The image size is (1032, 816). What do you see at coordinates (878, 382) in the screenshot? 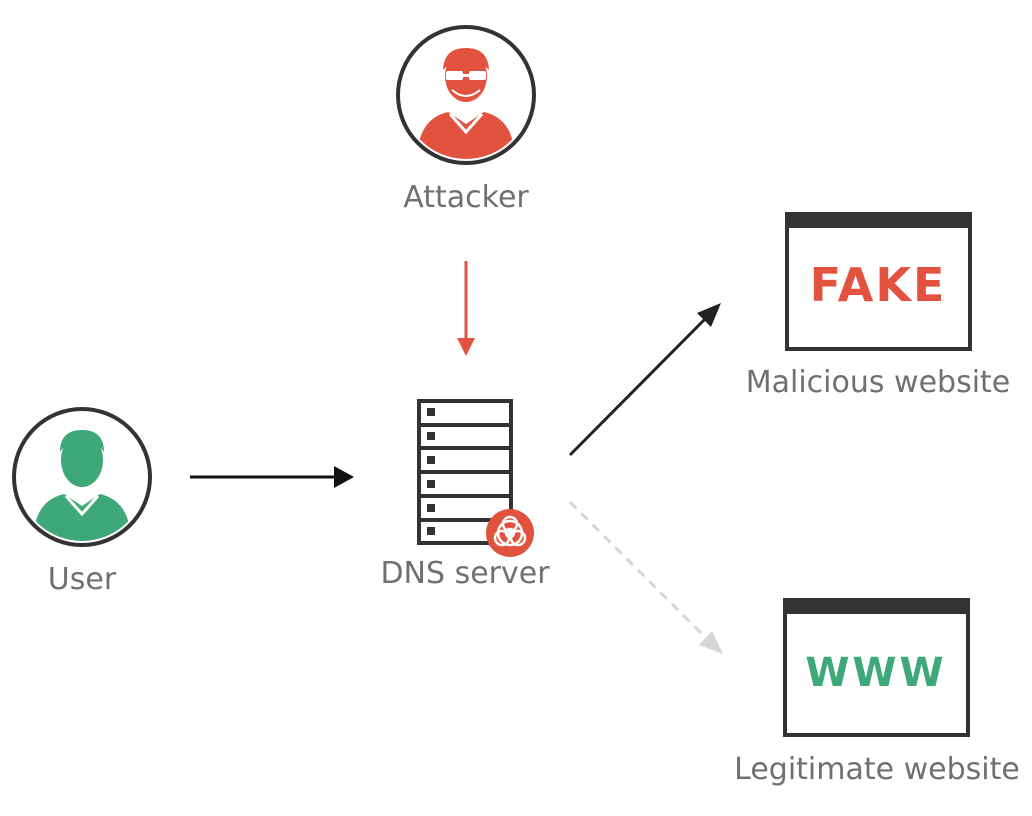
I see `malicious-website-label: Malicious website` at bounding box center [878, 382].